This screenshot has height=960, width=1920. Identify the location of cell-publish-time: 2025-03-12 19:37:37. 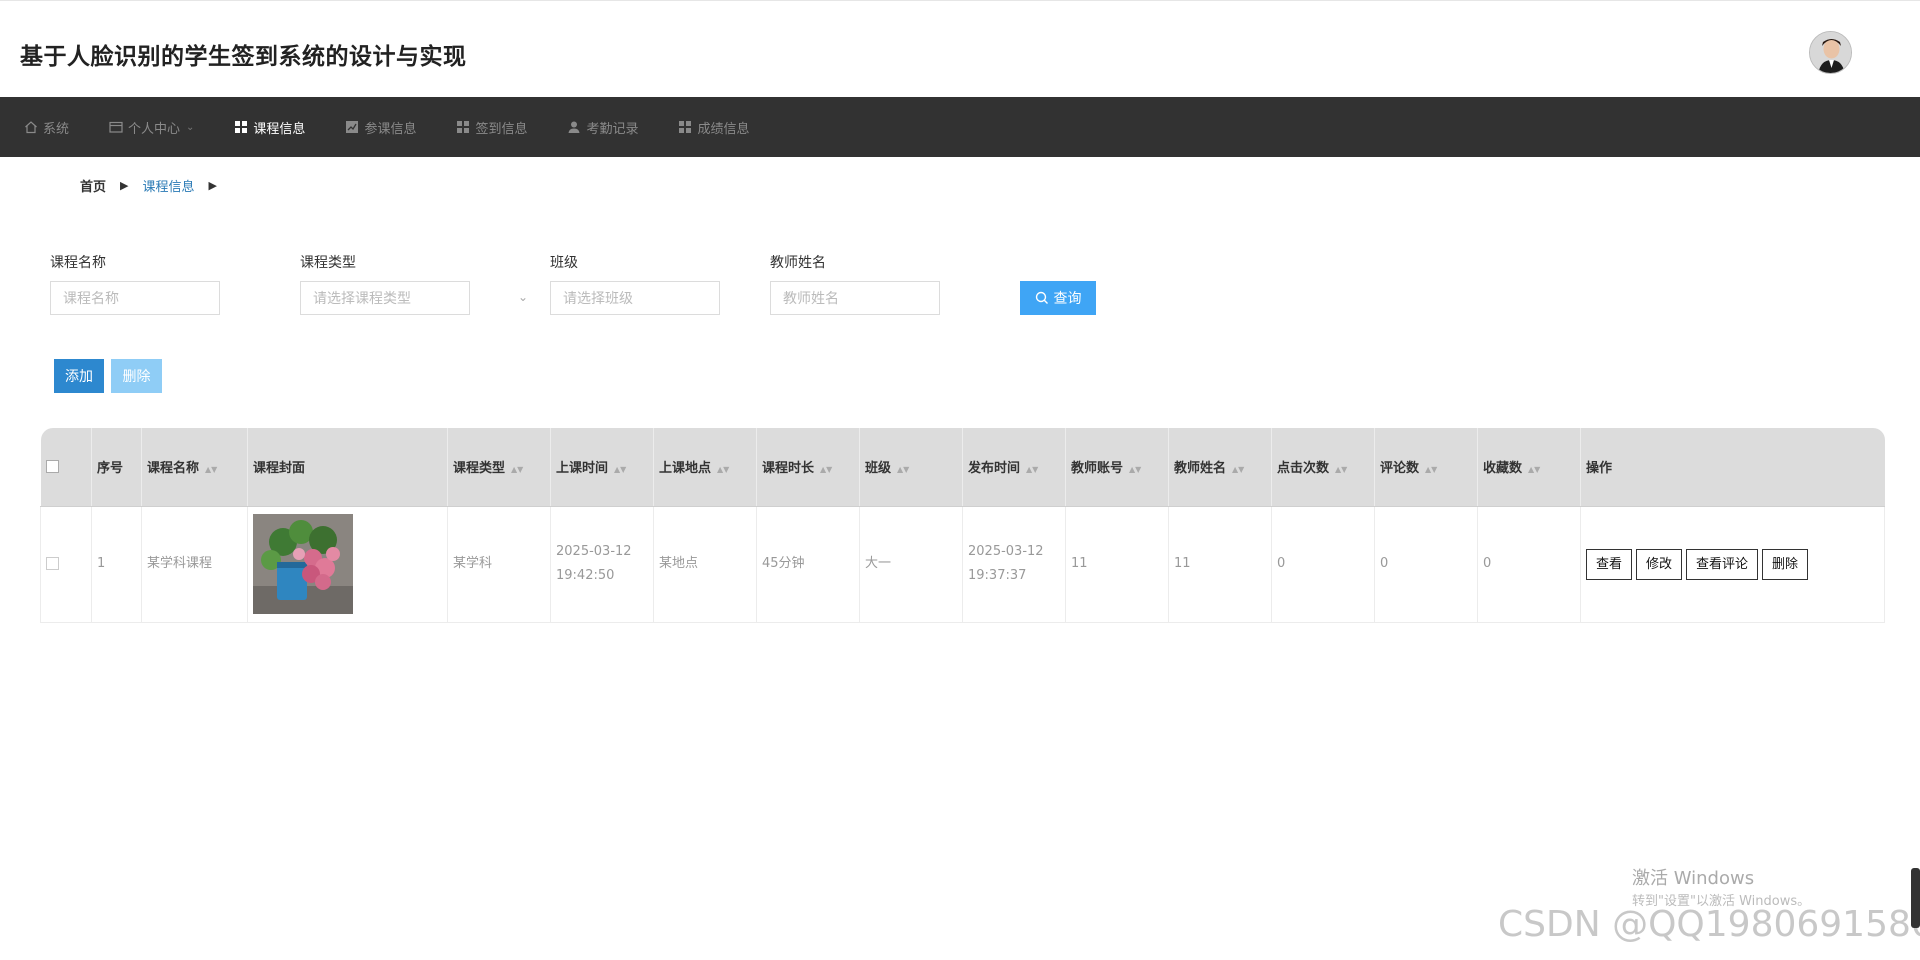
(1014, 564).